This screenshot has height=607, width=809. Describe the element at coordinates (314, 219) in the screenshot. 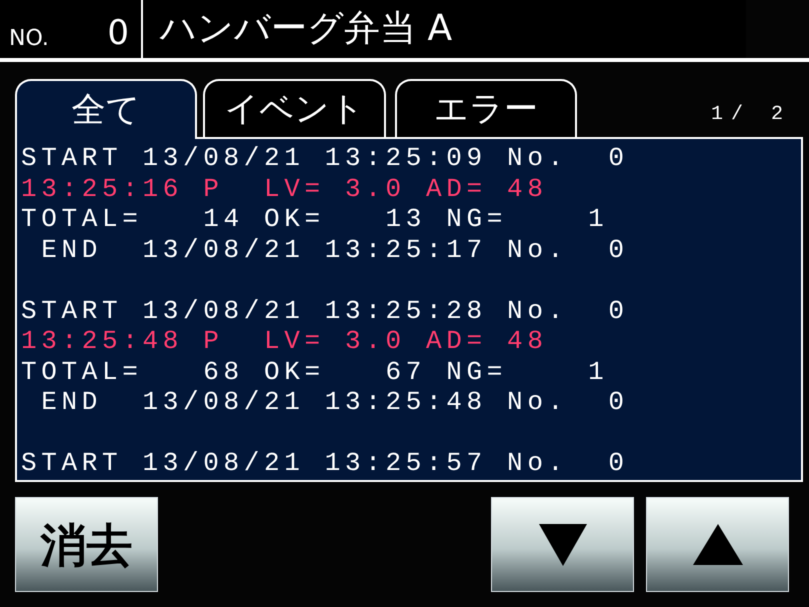

I see `log-total-line: TOTAL= 14 OK= 13 NG= 1` at that location.